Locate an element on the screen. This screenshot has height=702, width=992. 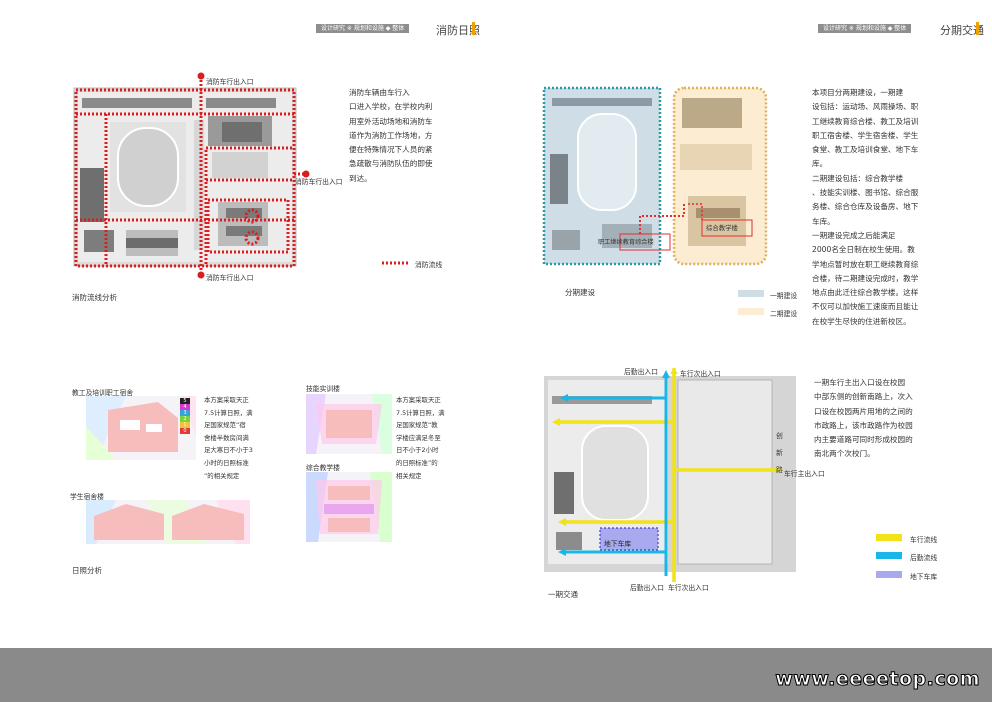
phase-label-continuing-ed: 职工继续教育综合楼 is located at coordinates (626, 242).